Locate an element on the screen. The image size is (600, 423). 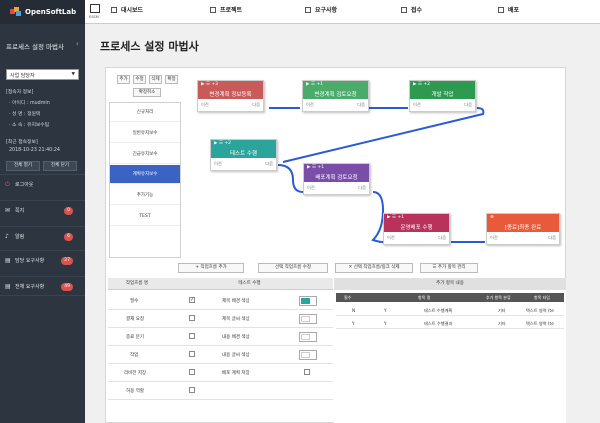
approval-checkbox is located at coordinates (192, 318).